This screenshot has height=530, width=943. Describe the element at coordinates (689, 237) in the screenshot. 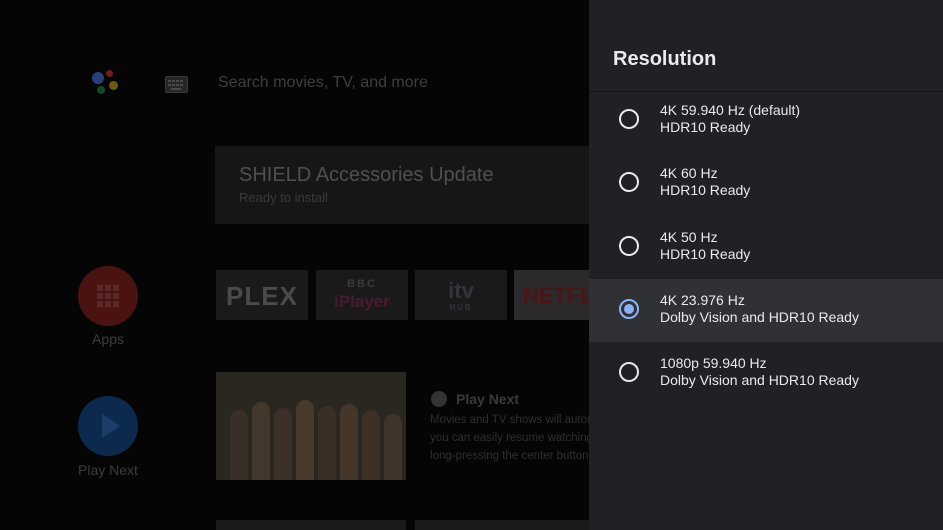

I see `option-label: 4K 50 Hz` at that location.